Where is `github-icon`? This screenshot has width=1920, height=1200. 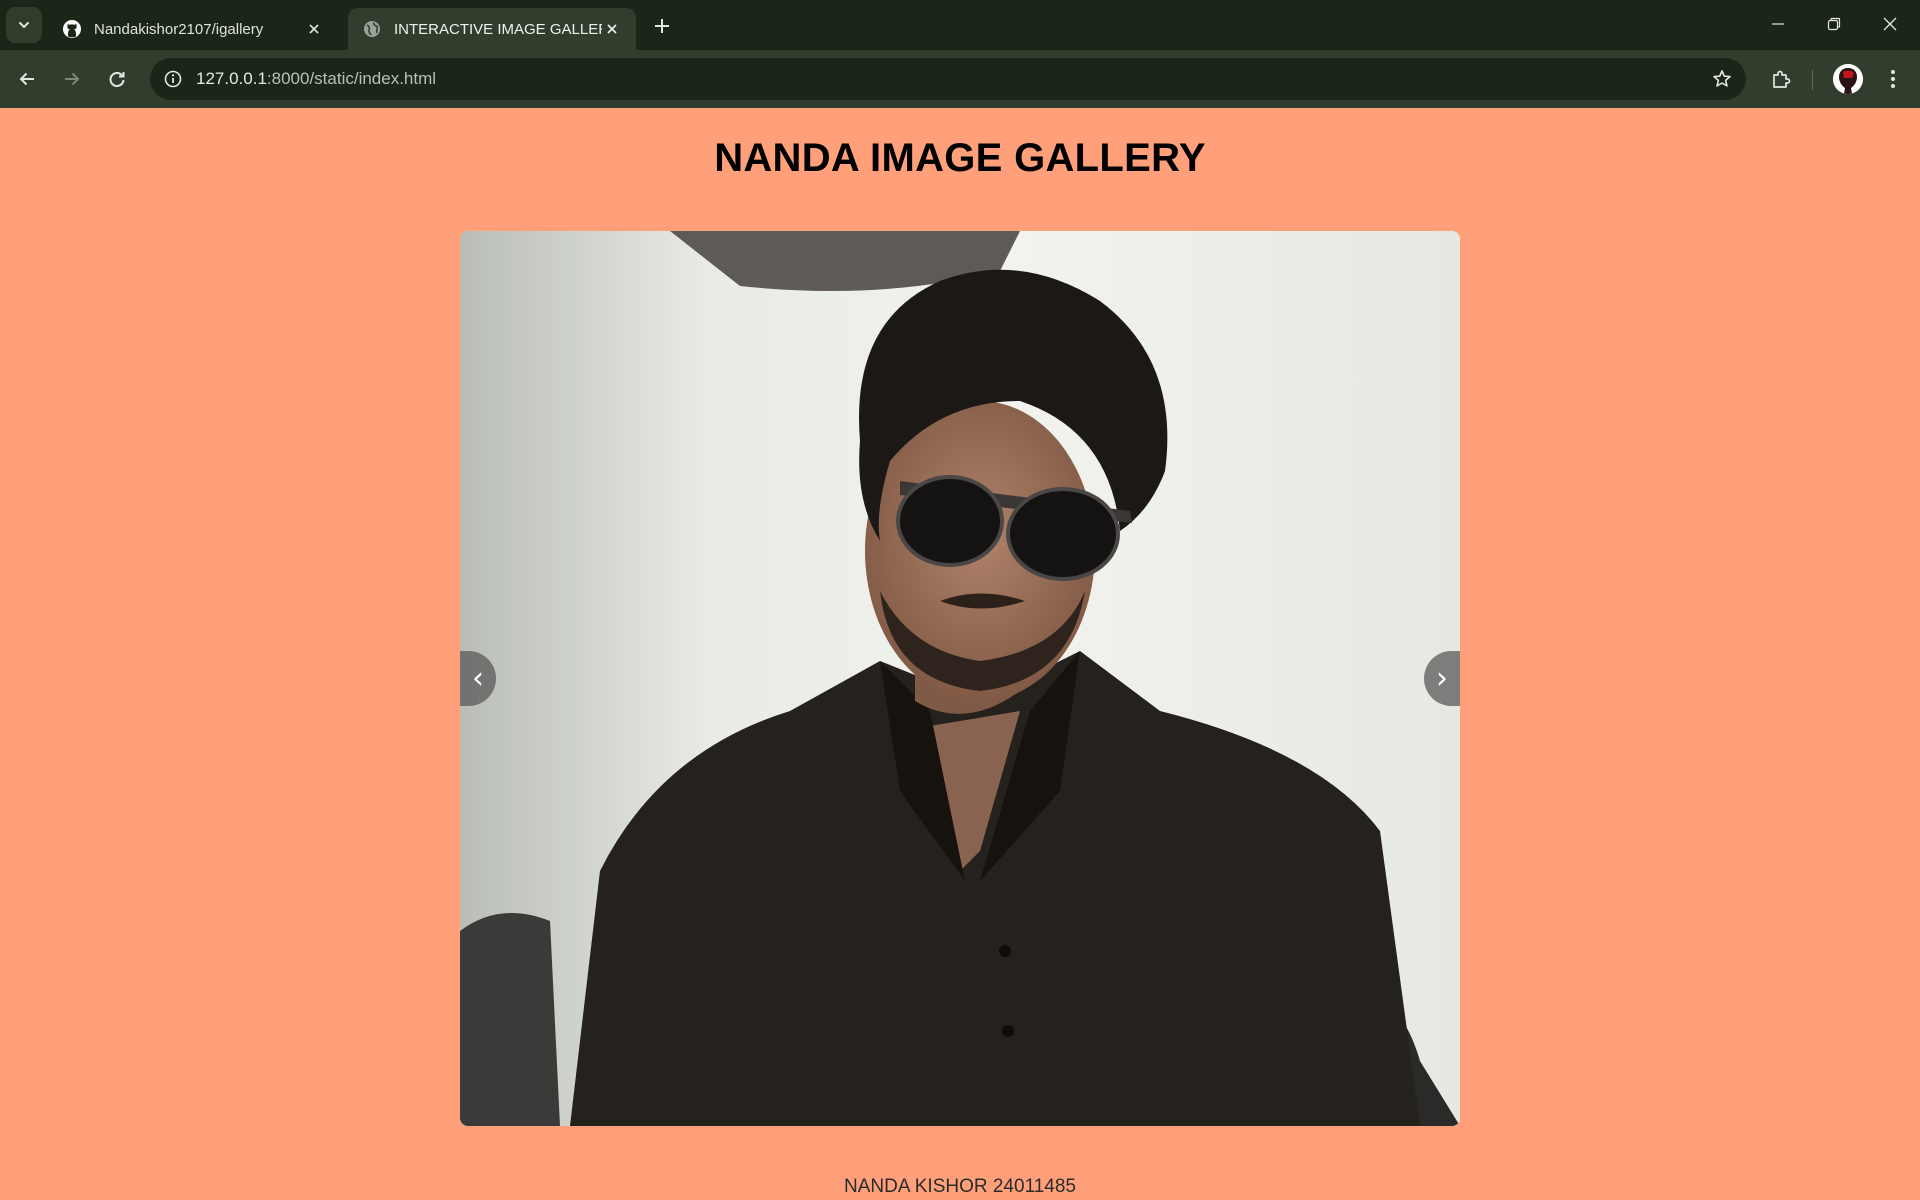 github-icon is located at coordinates (72, 29).